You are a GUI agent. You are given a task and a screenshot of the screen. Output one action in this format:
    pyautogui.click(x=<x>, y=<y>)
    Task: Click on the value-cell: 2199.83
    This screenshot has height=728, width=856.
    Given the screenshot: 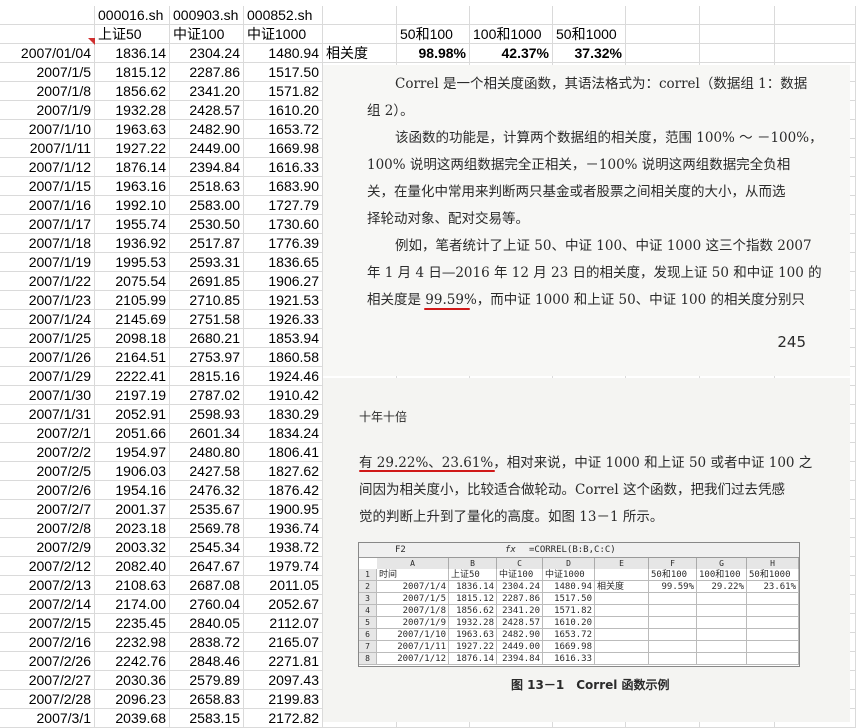 What is the action you would take?
    pyautogui.click(x=283, y=699)
    